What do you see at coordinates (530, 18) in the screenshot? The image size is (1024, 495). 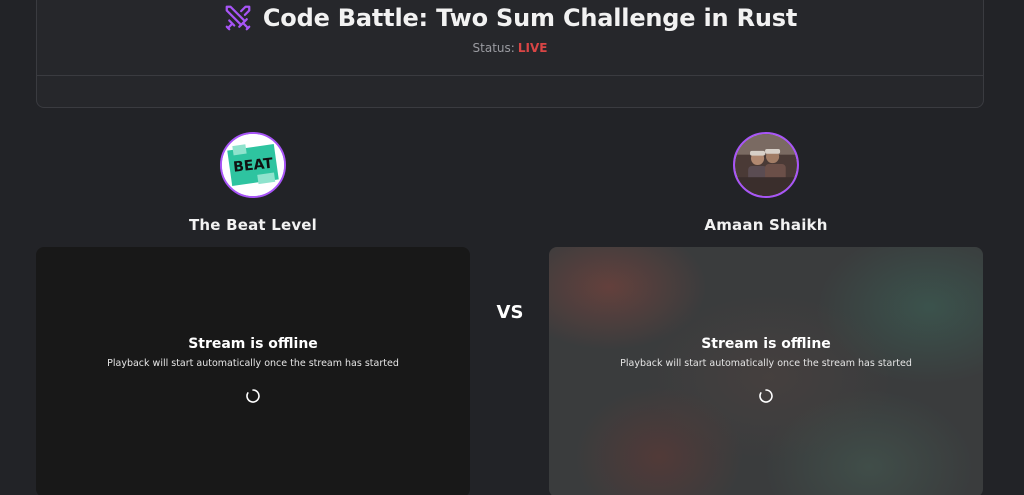 I see `page-title: Code Battle: Two Sum Challenge in Rust` at bounding box center [530, 18].